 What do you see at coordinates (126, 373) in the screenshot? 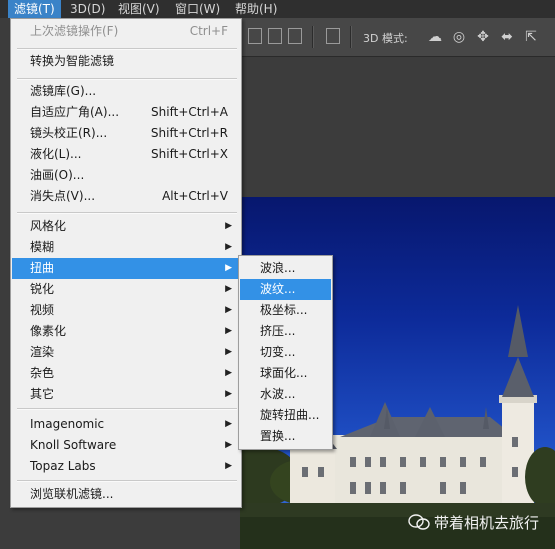
I see `menu-item-noise: 杂色 ▶` at bounding box center [126, 373].